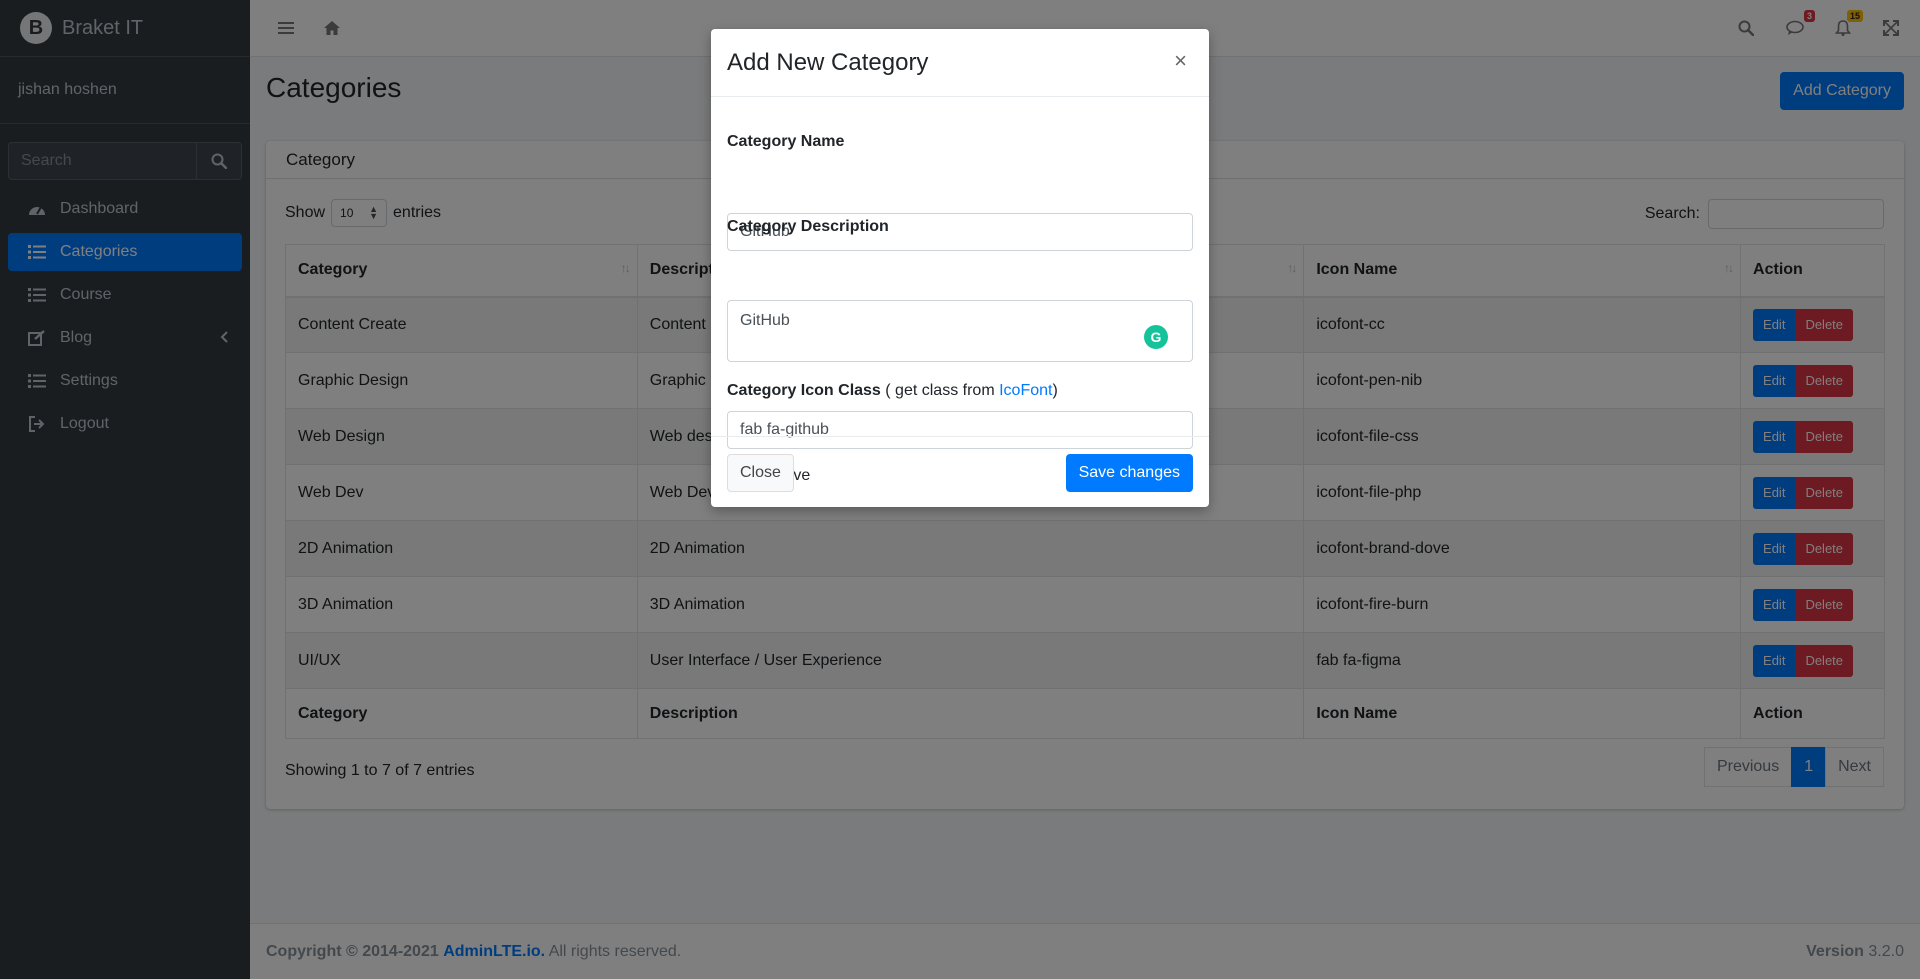 This screenshot has height=979, width=1920. Describe the element at coordinates (960, 471) in the screenshot. I see `modal-footer: Close Save changes` at that location.